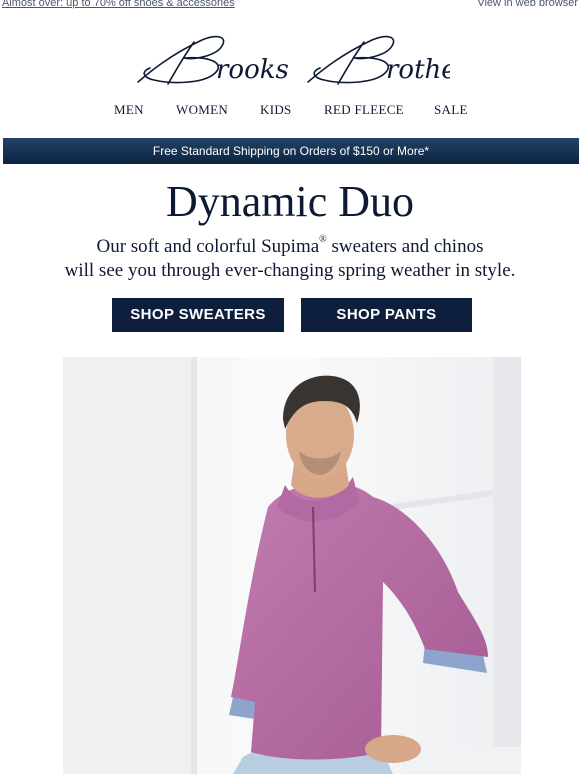  Describe the element at coordinates (386, 315) in the screenshot. I see `shop-pants-button: SHOP PANTS` at that location.